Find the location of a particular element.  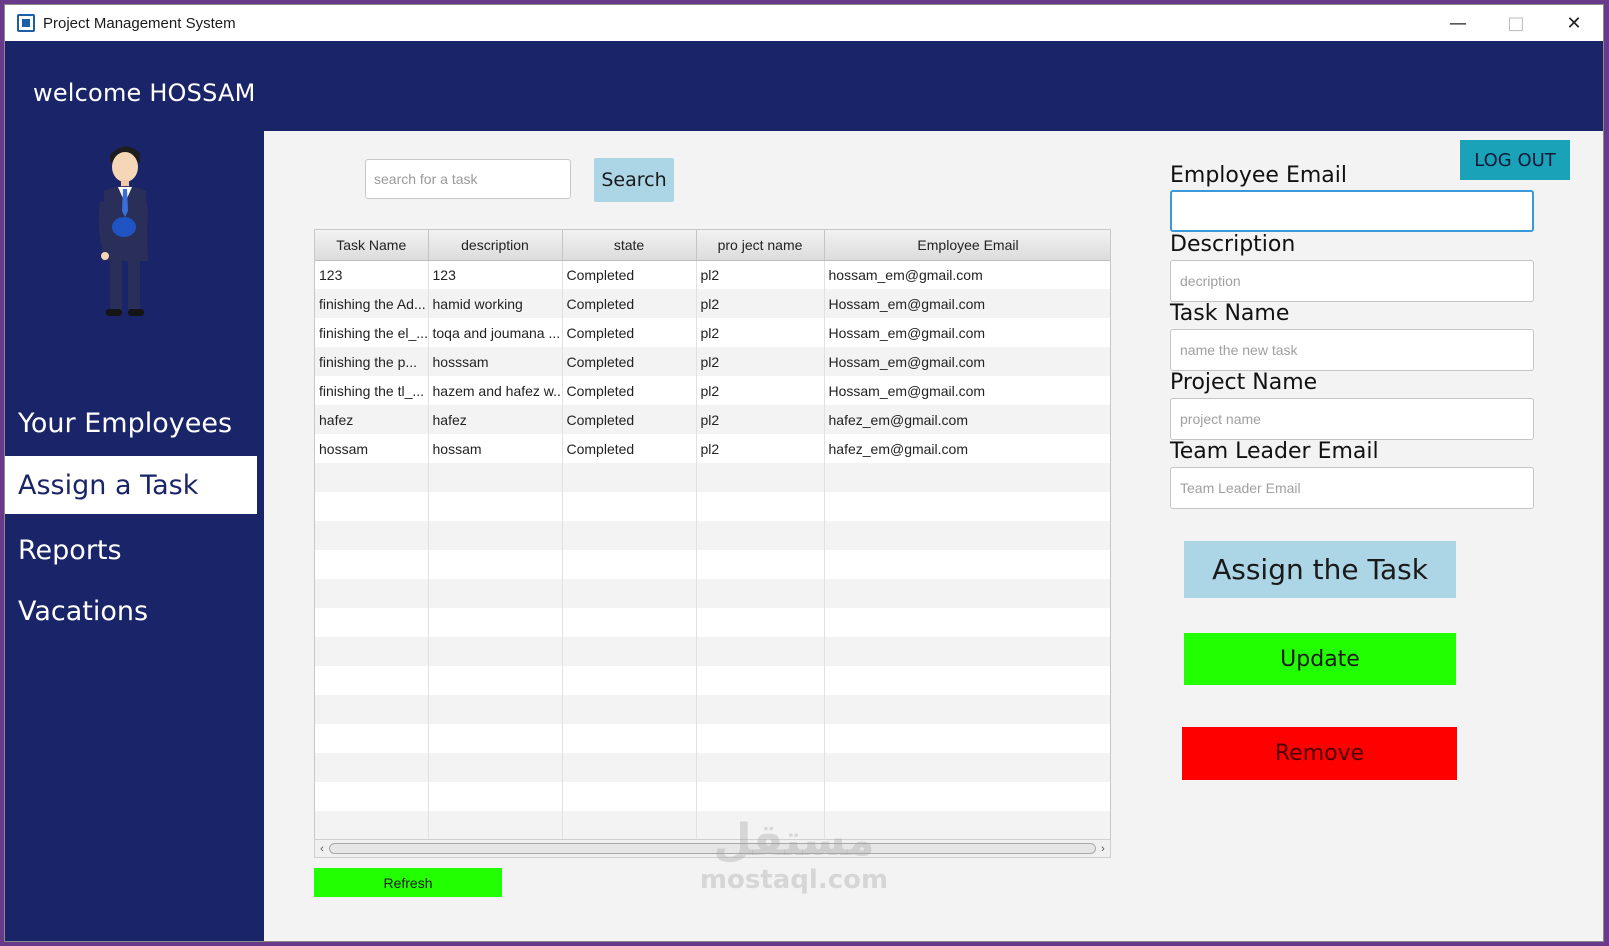

search-button: Search is located at coordinates (634, 180).